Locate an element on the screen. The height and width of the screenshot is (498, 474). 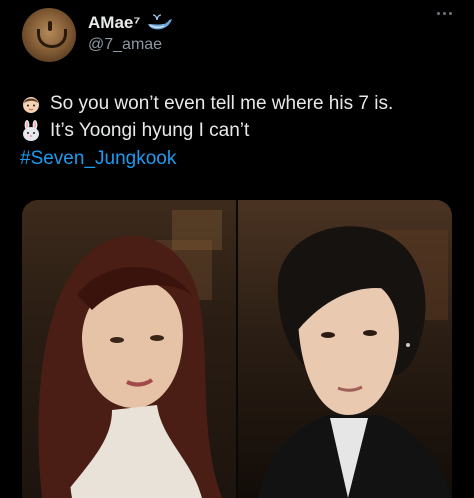
tweet-text-2: It’s Yoongi hyung I can’t is located at coordinates (150, 130).